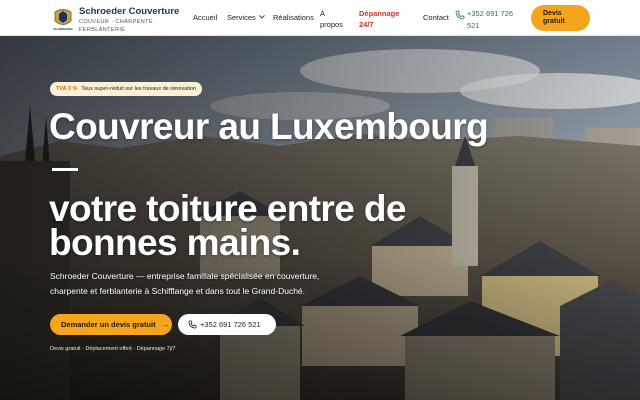 The width and height of the screenshot is (640, 400). What do you see at coordinates (366, 24) in the screenshot?
I see `nav-depannage-line2: 24/7` at bounding box center [366, 24].